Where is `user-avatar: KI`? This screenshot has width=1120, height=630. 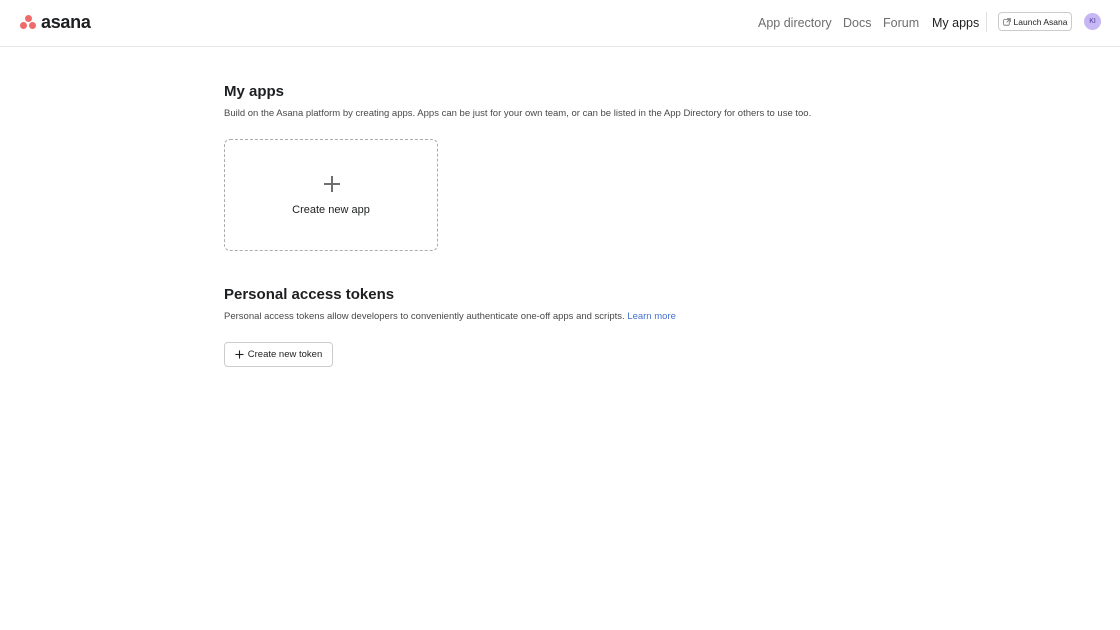 user-avatar: KI is located at coordinates (1092, 21).